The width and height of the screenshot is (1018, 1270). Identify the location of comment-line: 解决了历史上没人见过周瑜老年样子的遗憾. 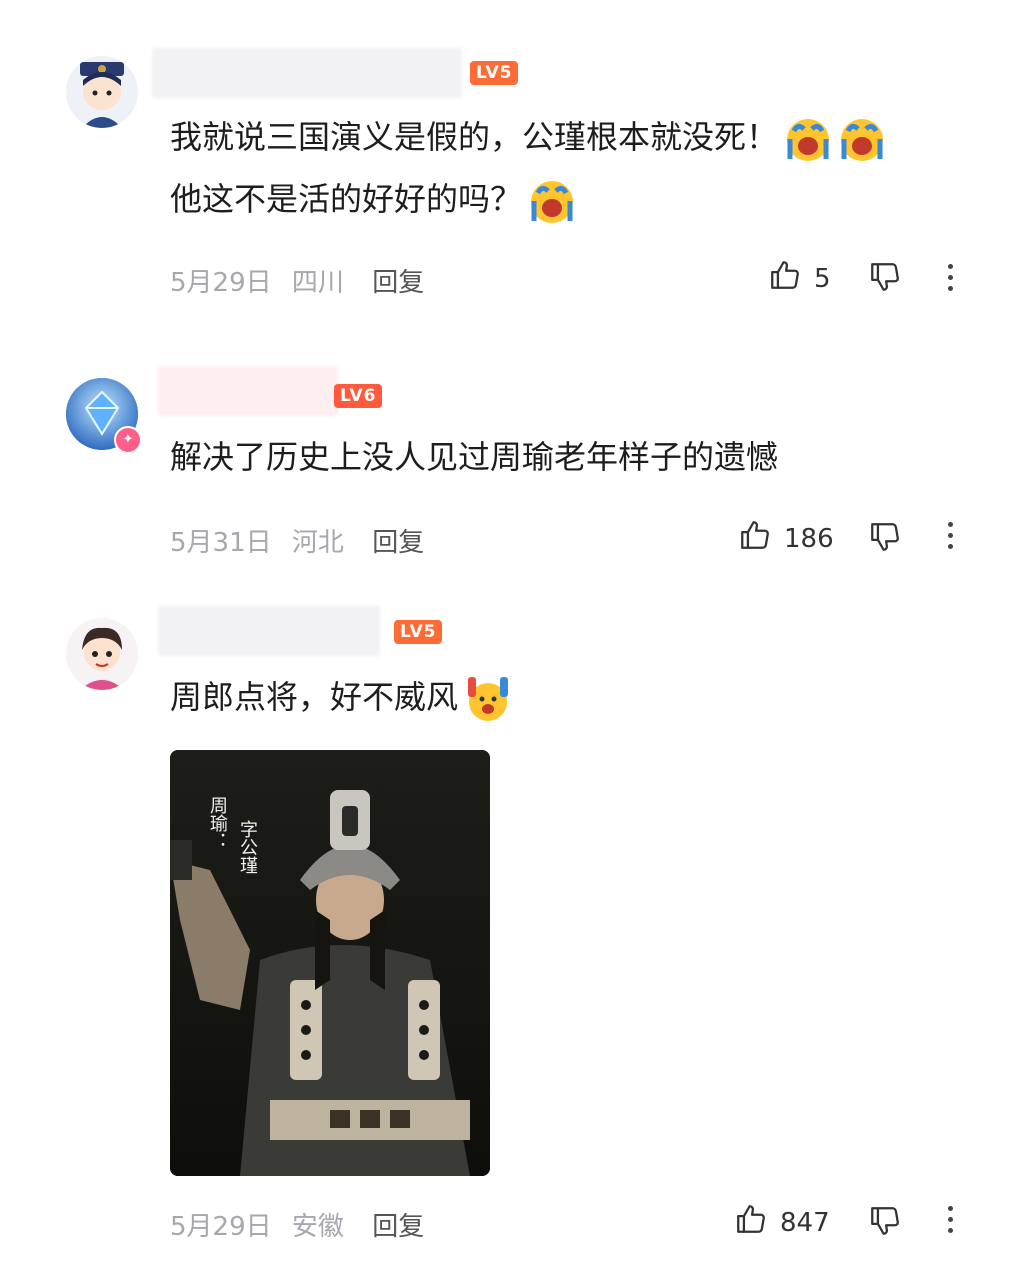
(474, 457).